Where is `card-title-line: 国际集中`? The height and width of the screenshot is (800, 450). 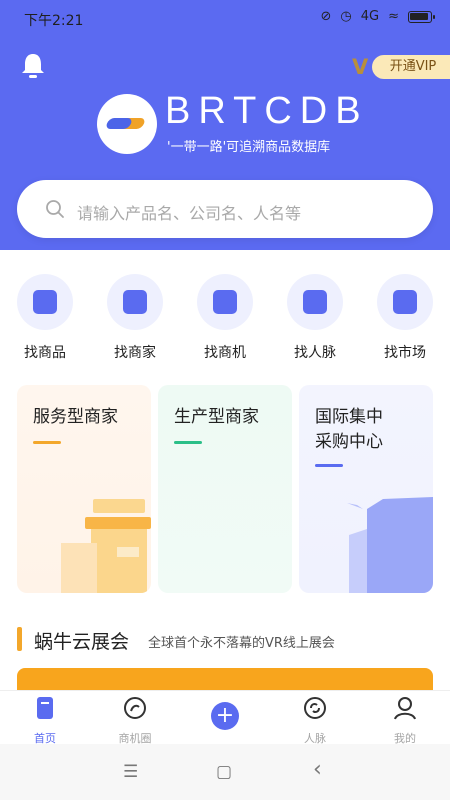
card-title-line: 国际集中 is located at coordinates (349, 417).